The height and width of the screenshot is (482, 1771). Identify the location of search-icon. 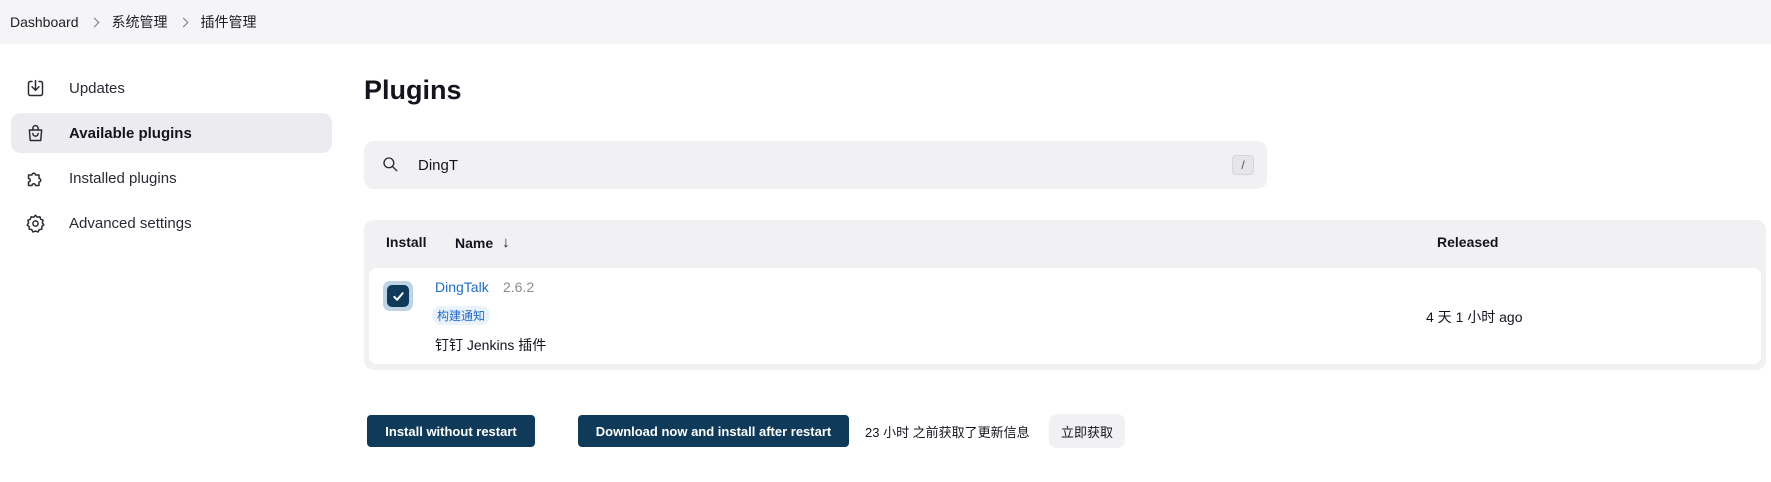
(391, 165).